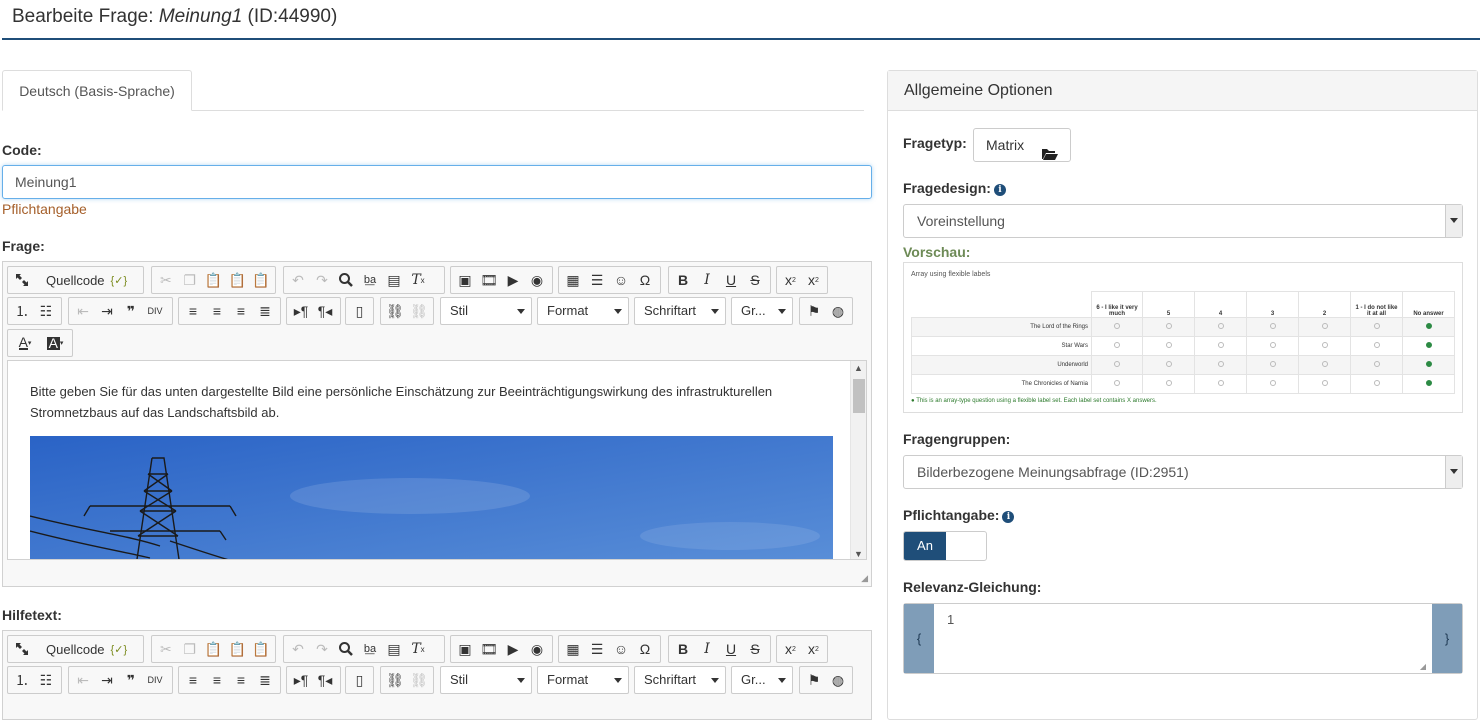 This screenshot has height=720, width=1480. I want to click on editor-scrollbar: ▲ ▼, so click(858, 460).